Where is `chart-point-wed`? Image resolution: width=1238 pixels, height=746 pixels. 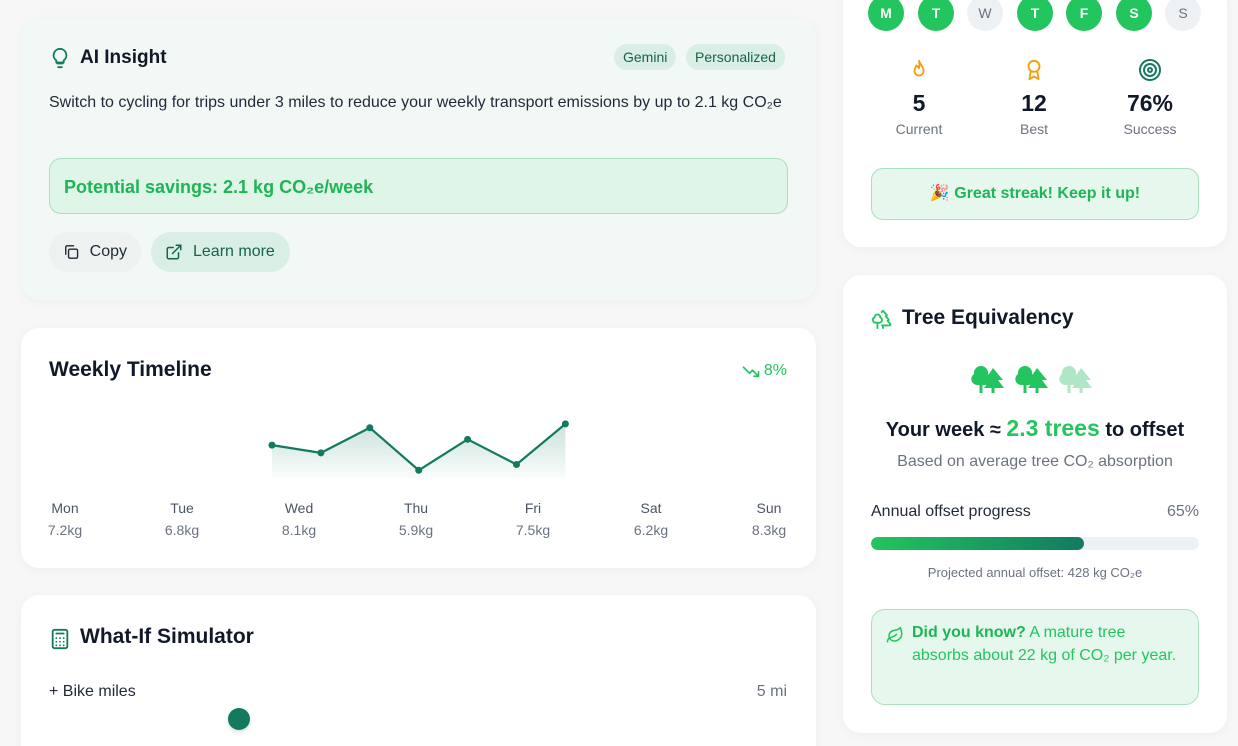
chart-point-wed is located at coordinates (370, 428).